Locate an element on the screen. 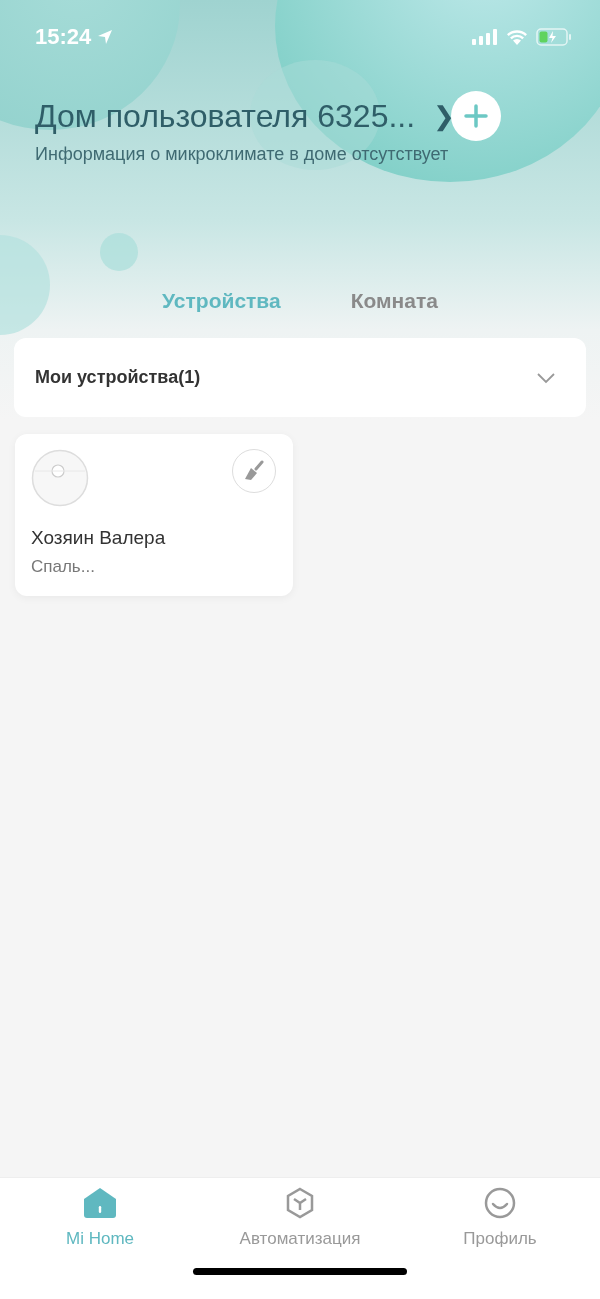  signal-icon is located at coordinates (485, 37).